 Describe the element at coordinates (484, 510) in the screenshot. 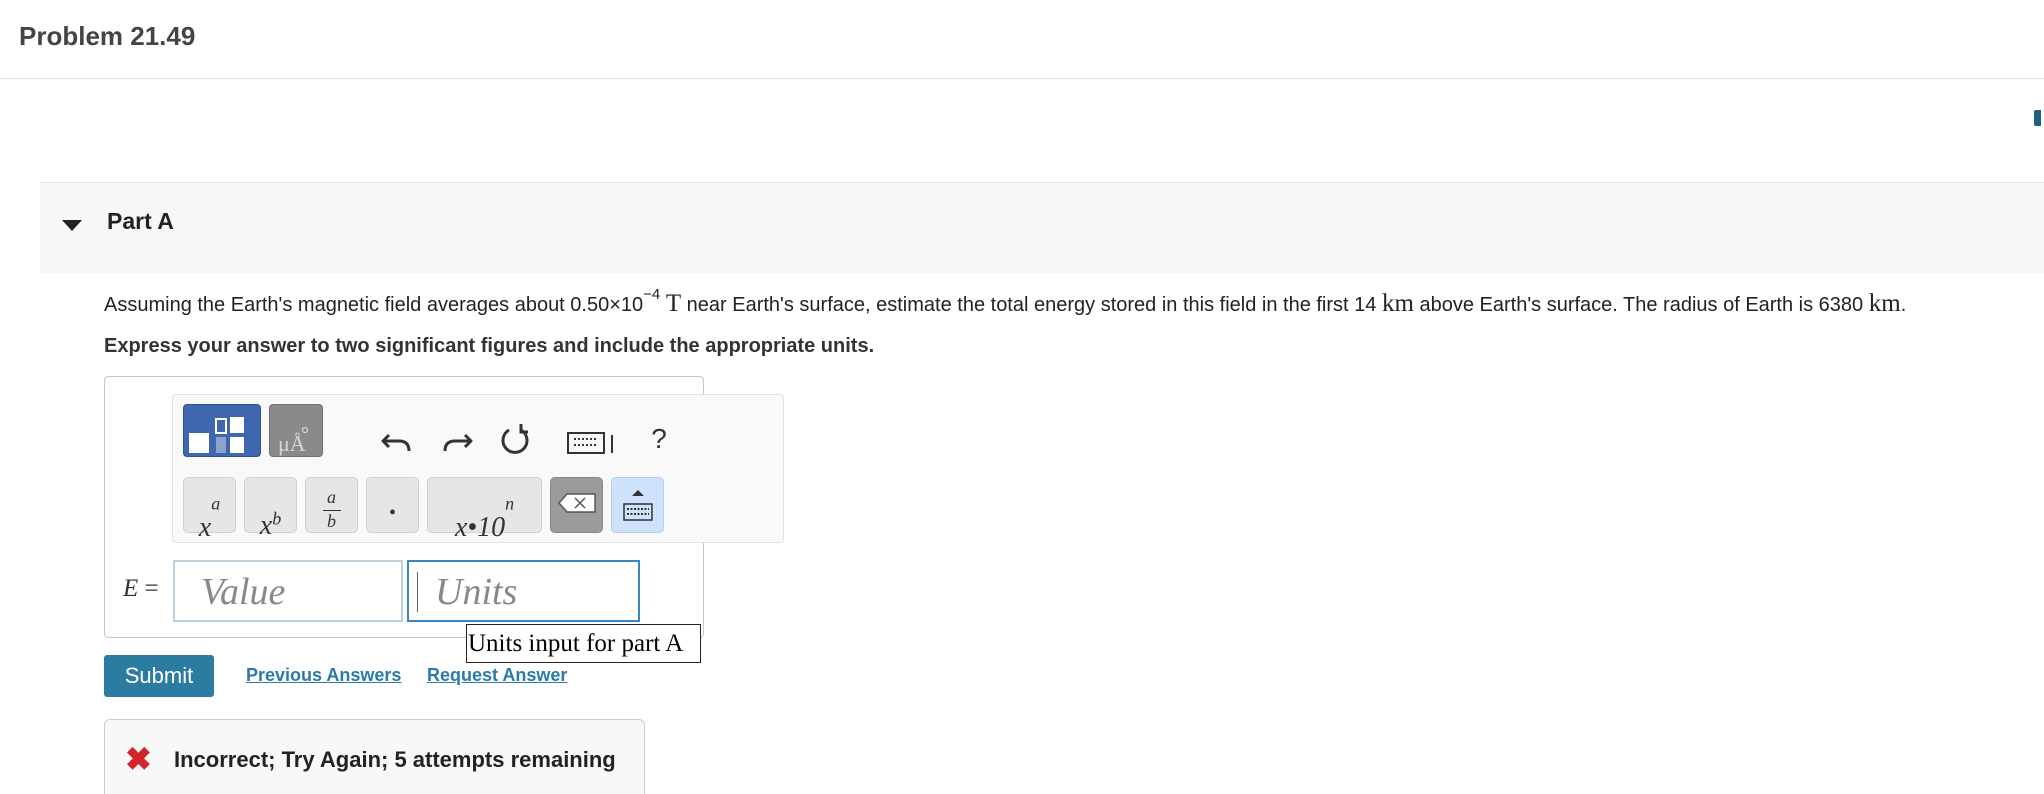

I see `scientific-notation-key: x•10n` at that location.